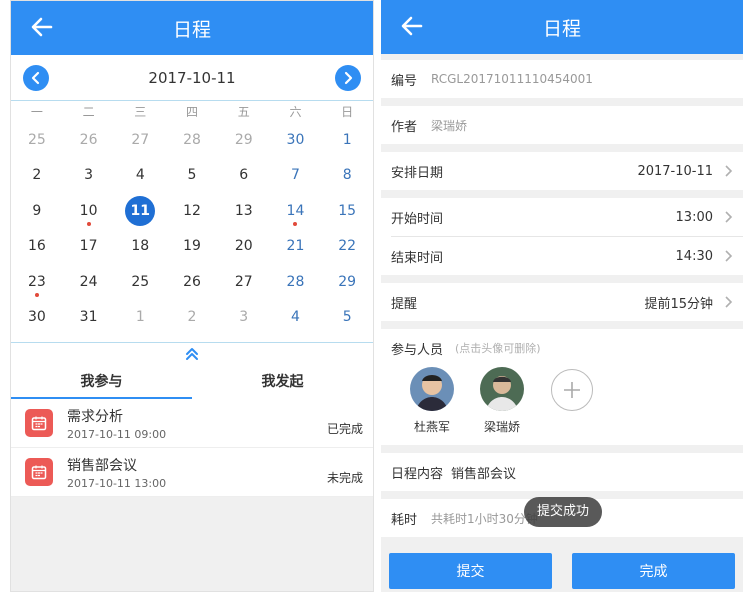  What do you see at coordinates (89, 282) in the screenshot?
I see `calendar-day: 24` at bounding box center [89, 282].